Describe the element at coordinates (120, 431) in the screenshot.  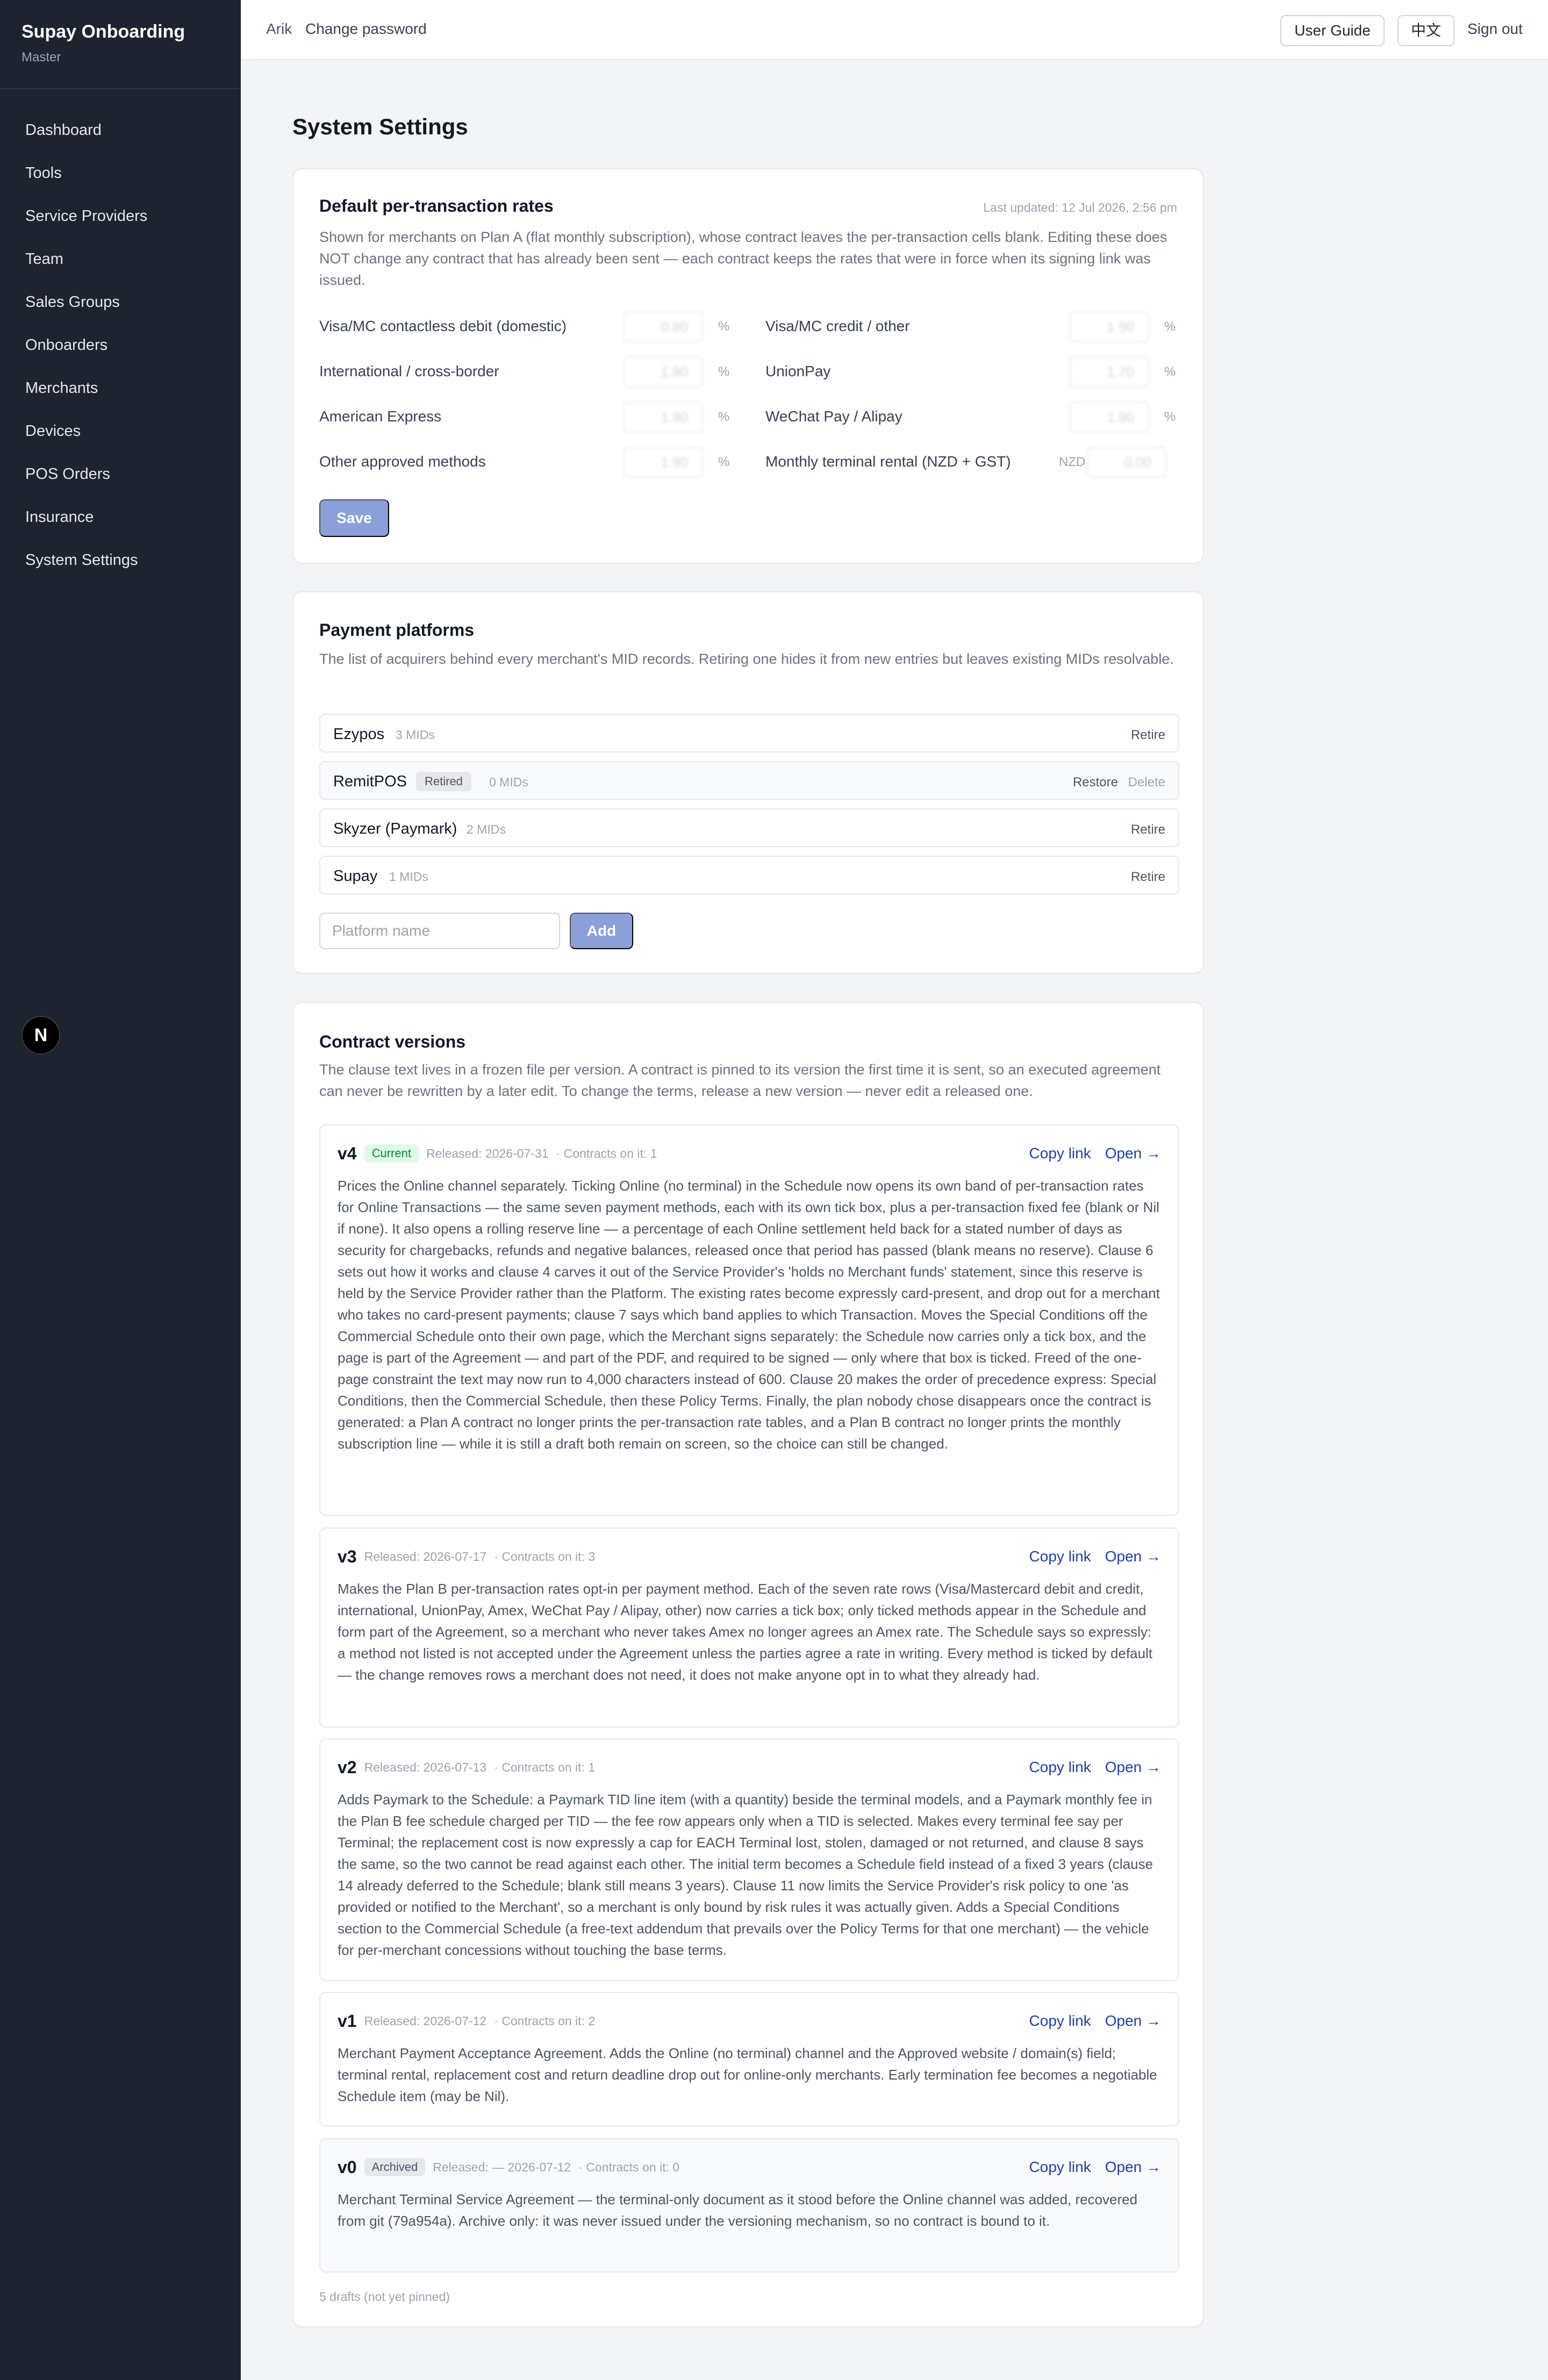
I see `sidebar-item-devices: Devices` at that location.